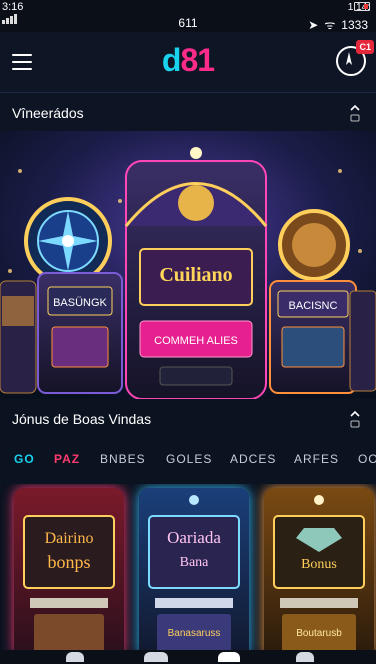 This screenshot has width=376, height=664. Describe the element at coordinates (68, 241) in the screenshot. I see `fortune-wheel` at that location.